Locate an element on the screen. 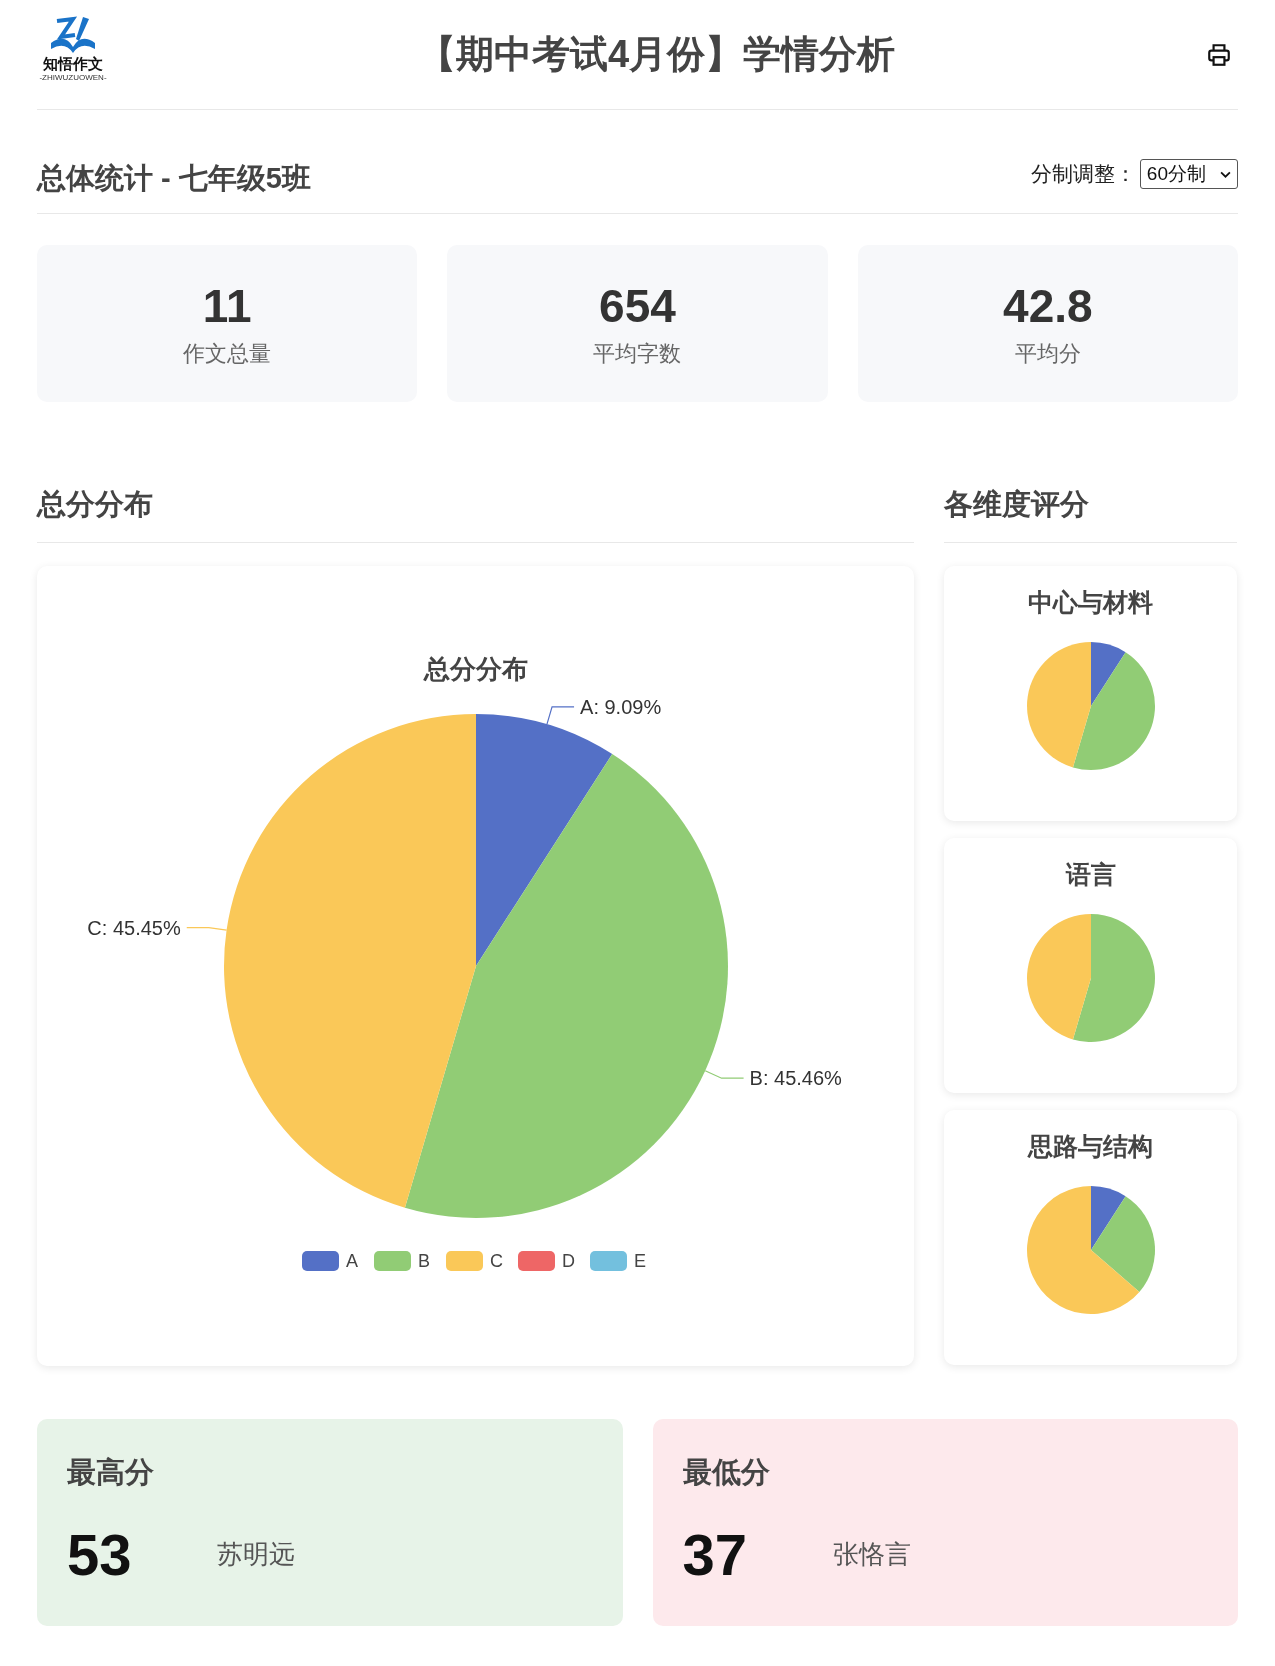 The height and width of the screenshot is (1666, 1275). card-title: 最低分 is located at coordinates (726, 1472).